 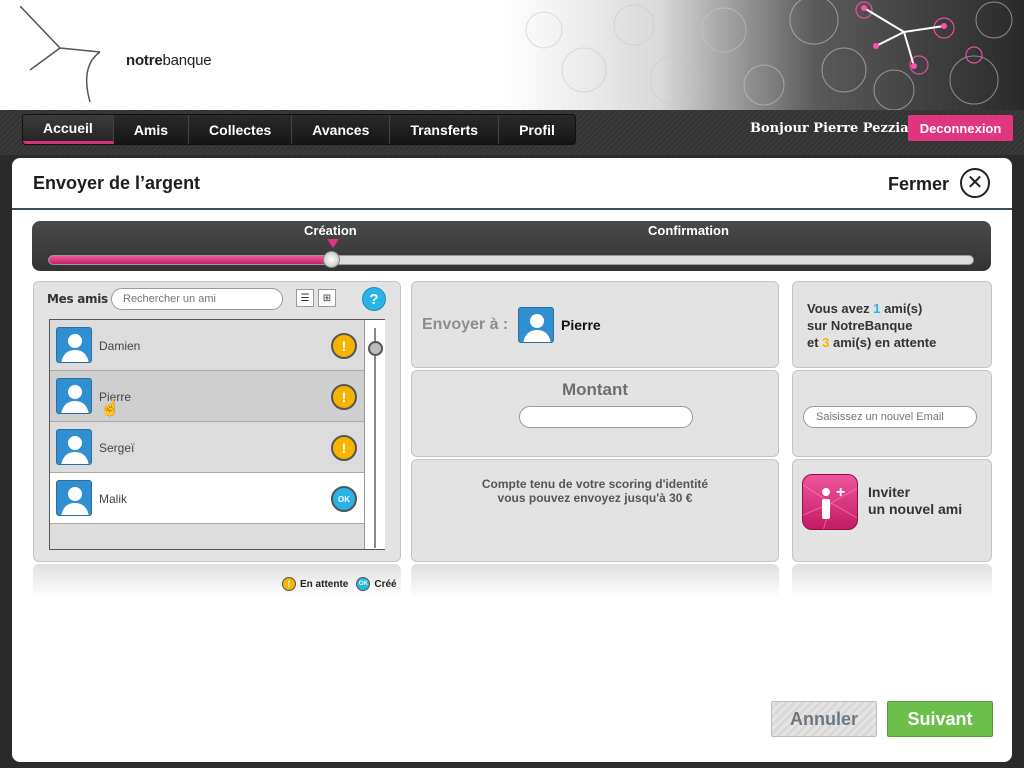 I want to click on ok-status-icon: OK, so click(x=344, y=499).